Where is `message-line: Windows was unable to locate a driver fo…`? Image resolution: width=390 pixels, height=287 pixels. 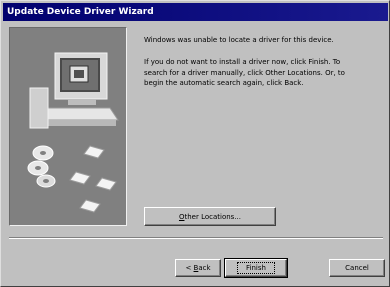
message-line: Windows was unable to locate a driver fo… is located at coordinates (239, 40).